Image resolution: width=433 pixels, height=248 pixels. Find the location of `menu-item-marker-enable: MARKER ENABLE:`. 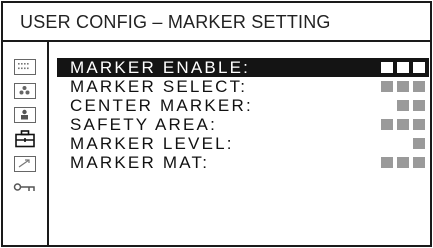

menu-item-marker-enable: MARKER ENABLE: is located at coordinates (243, 67).